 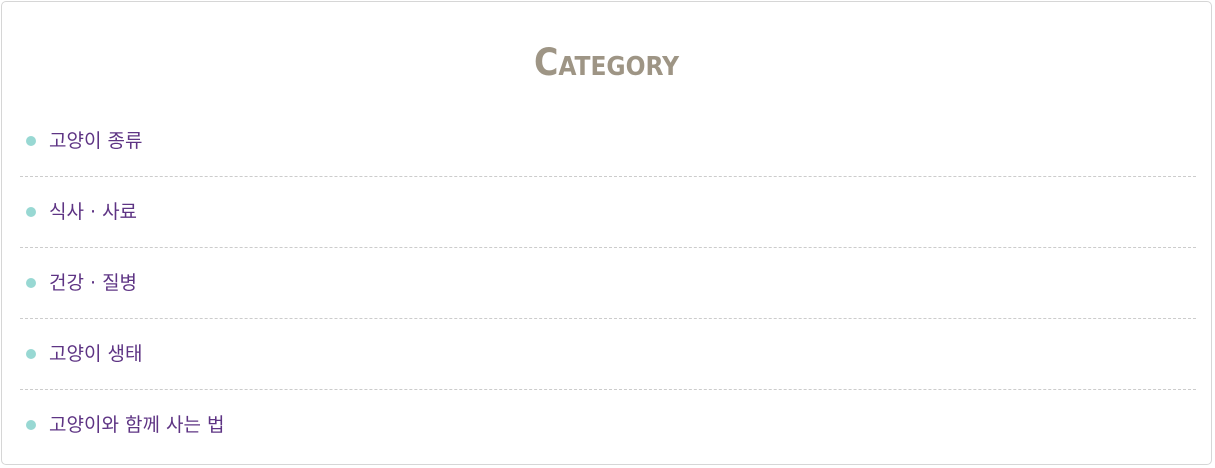 What do you see at coordinates (93, 283) in the screenshot?
I see `category-label: 건강 · 질병` at bounding box center [93, 283].